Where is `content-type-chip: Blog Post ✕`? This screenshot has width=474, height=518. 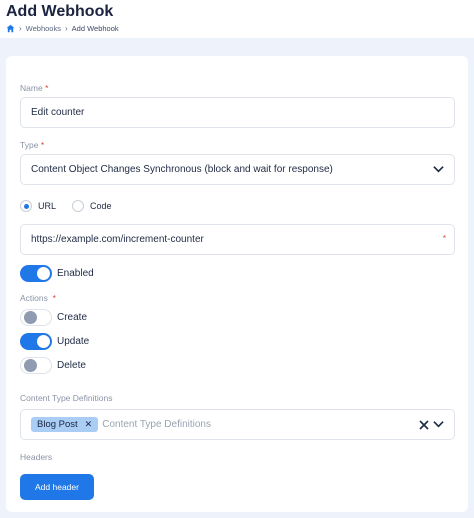
content-type-chip: Blog Post ✕ is located at coordinates (65, 424).